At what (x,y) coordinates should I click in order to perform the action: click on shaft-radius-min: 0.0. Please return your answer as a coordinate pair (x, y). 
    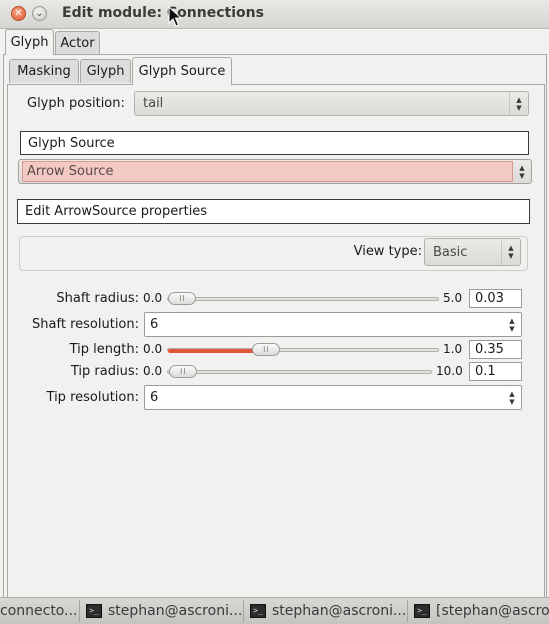
    Looking at the image, I should click on (153, 298).